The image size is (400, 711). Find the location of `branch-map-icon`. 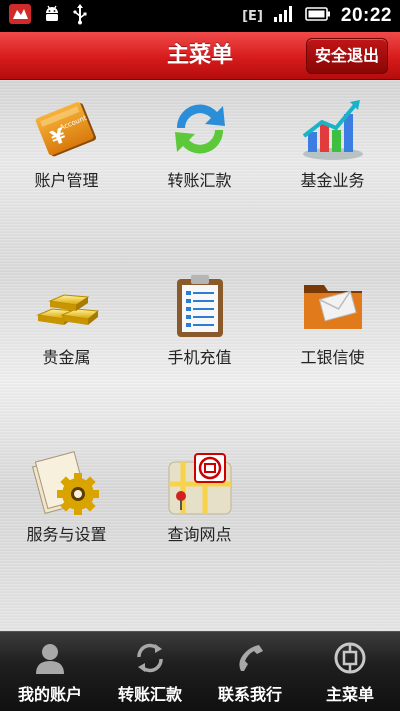

branch-map-icon is located at coordinates (200, 483).